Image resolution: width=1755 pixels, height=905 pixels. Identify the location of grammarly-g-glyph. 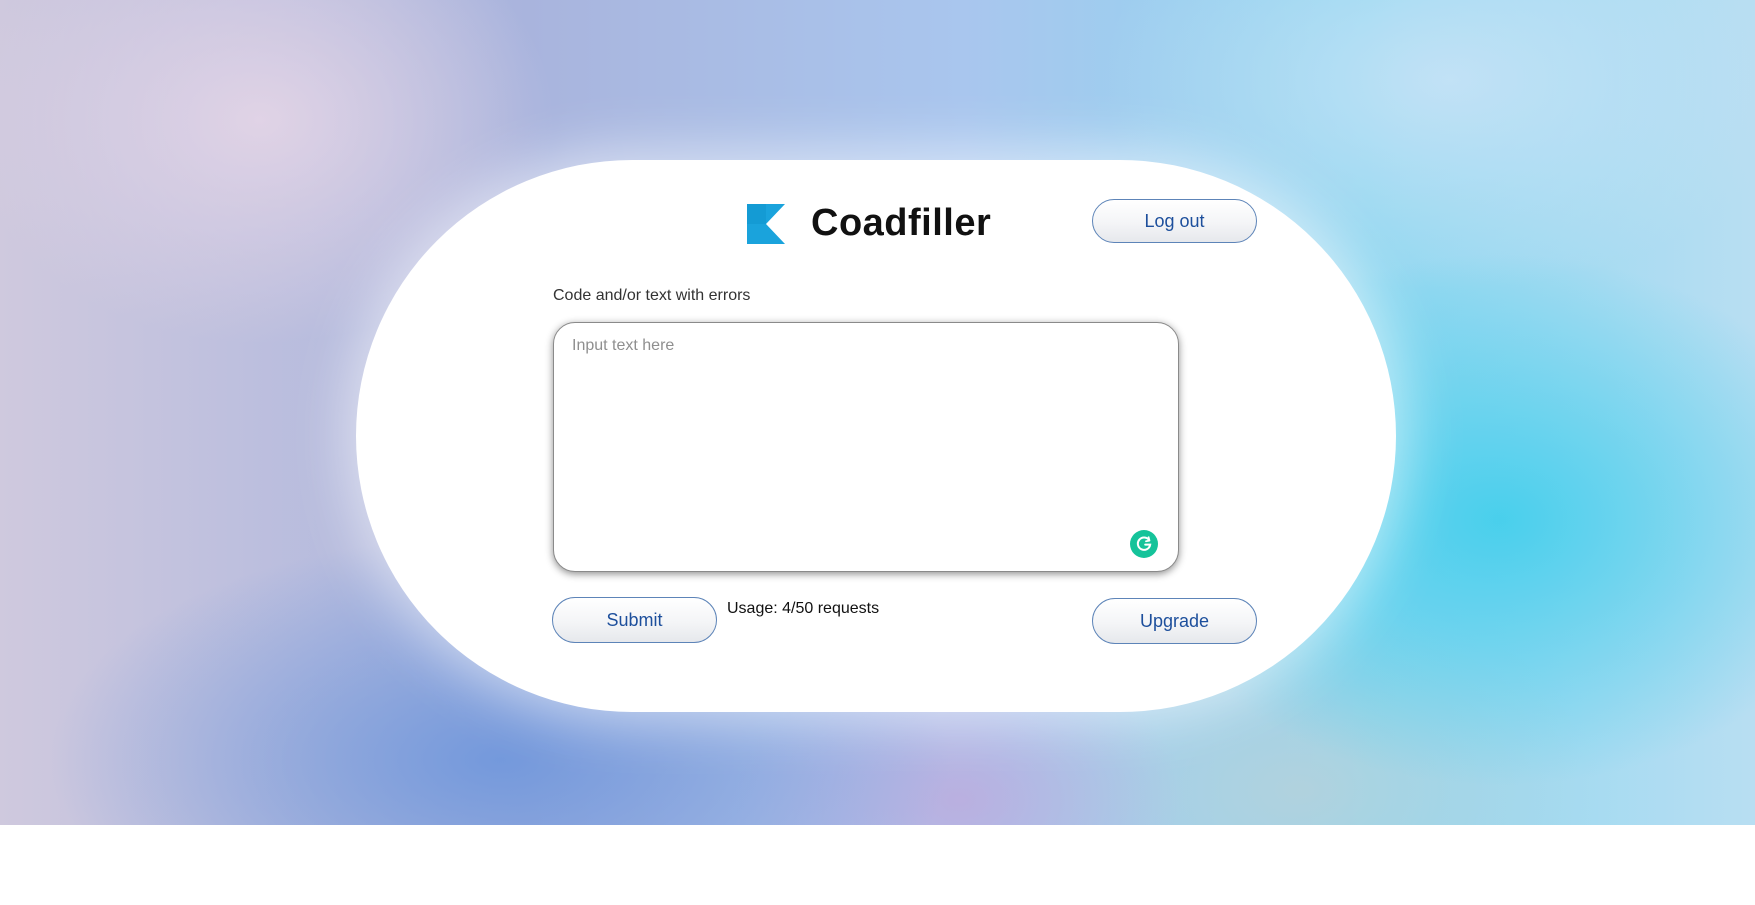
(1144, 543).